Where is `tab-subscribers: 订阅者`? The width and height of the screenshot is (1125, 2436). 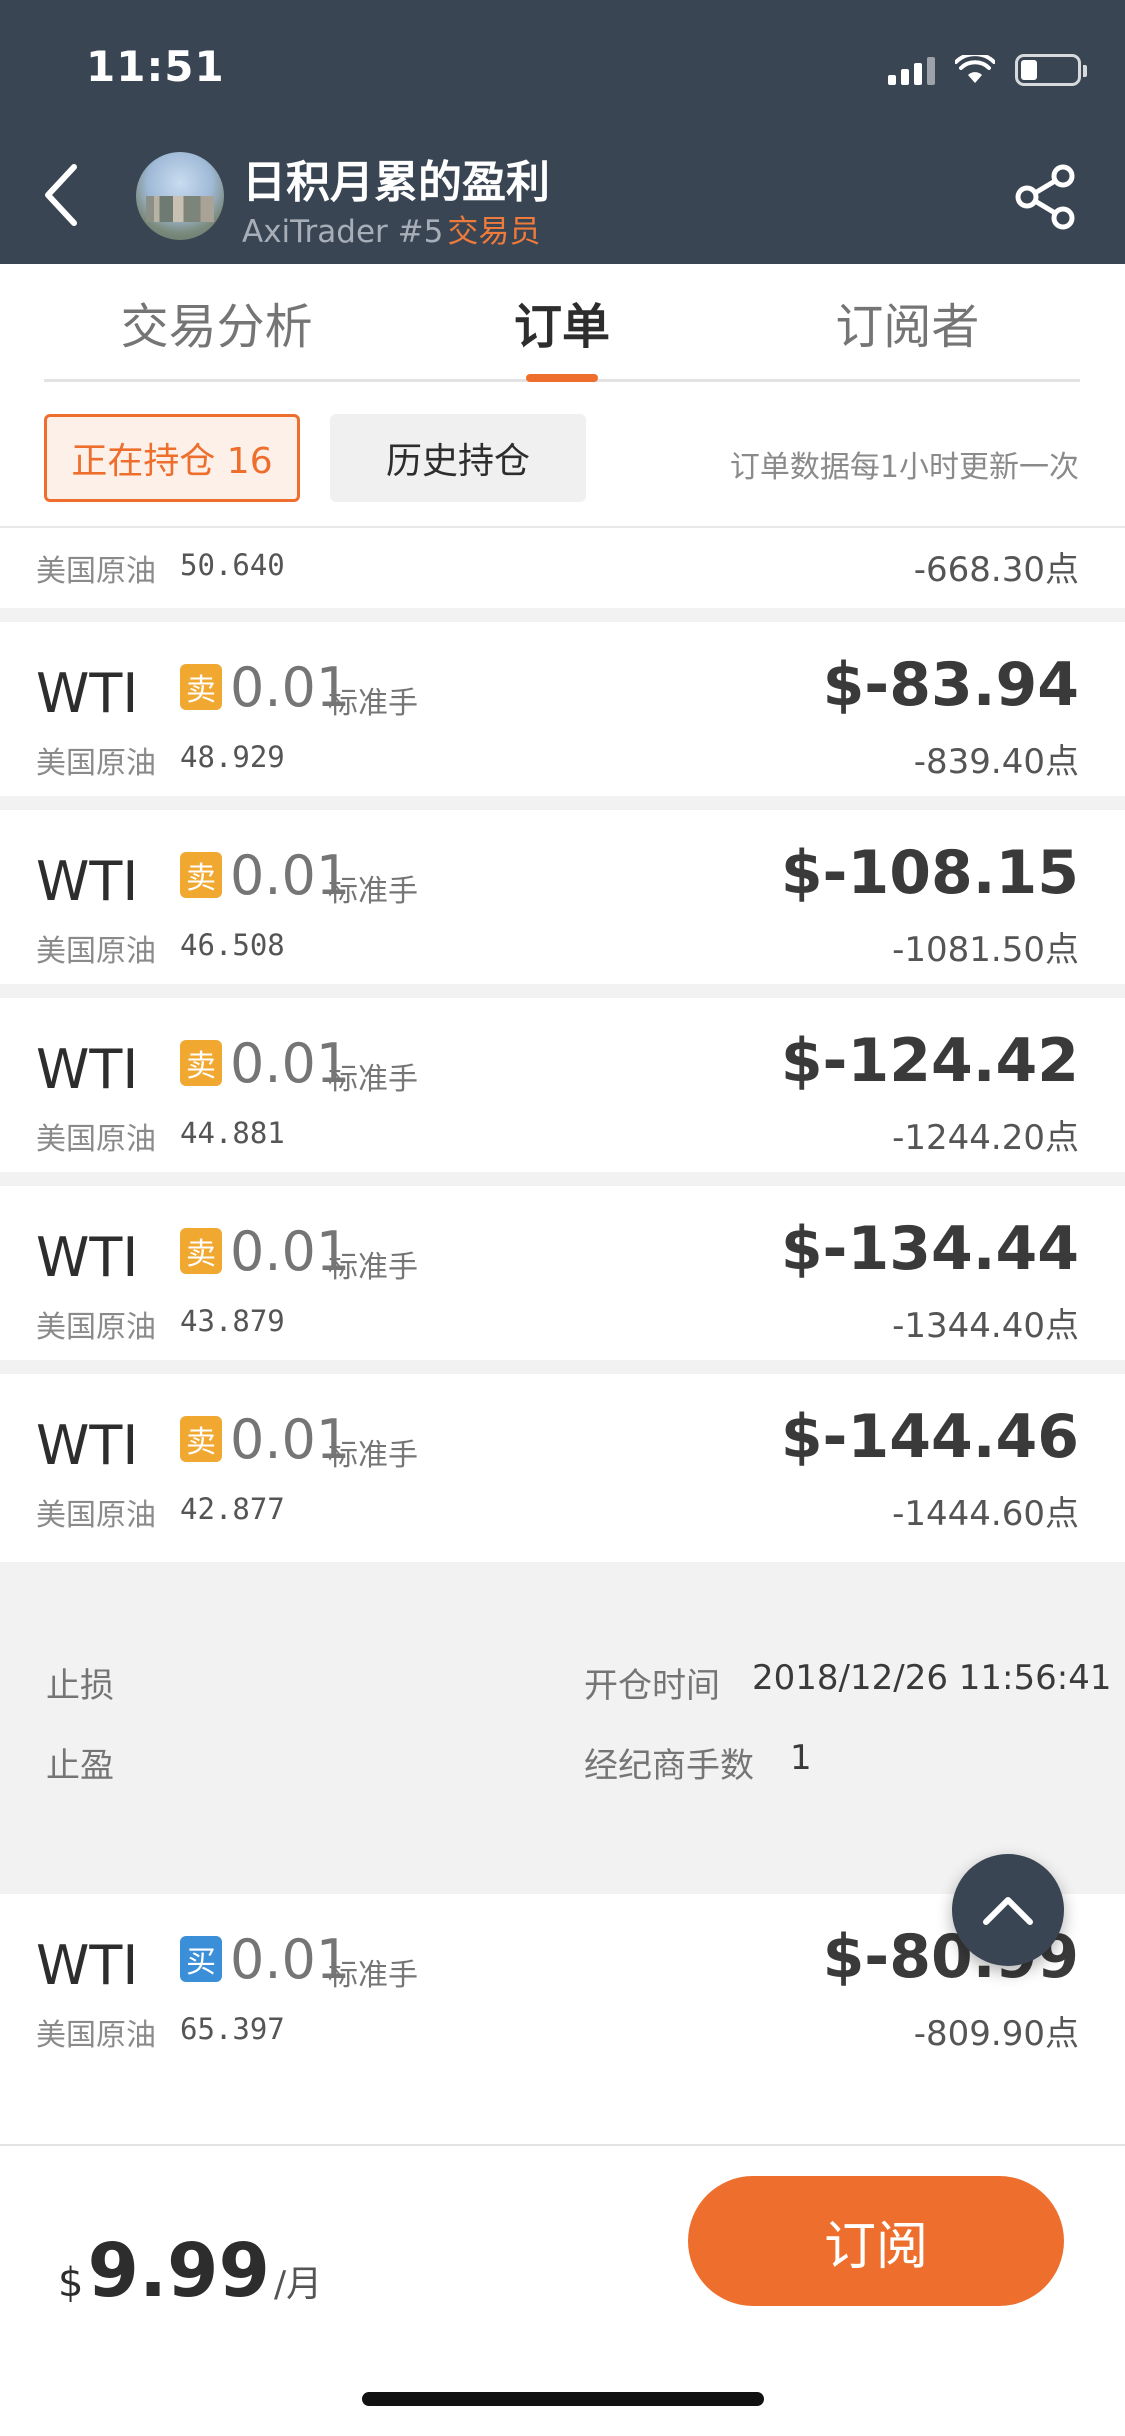 tab-subscribers: 订阅者 is located at coordinates (907, 321).